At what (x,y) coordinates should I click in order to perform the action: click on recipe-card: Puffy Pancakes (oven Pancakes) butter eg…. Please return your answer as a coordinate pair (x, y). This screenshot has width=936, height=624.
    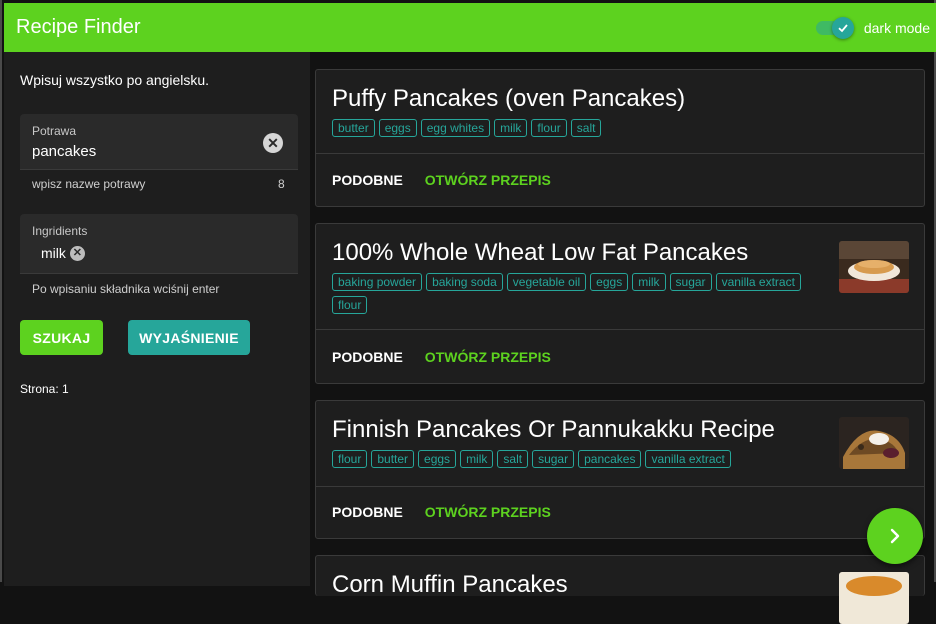
    Looking at the image, I should click on (620, 138).